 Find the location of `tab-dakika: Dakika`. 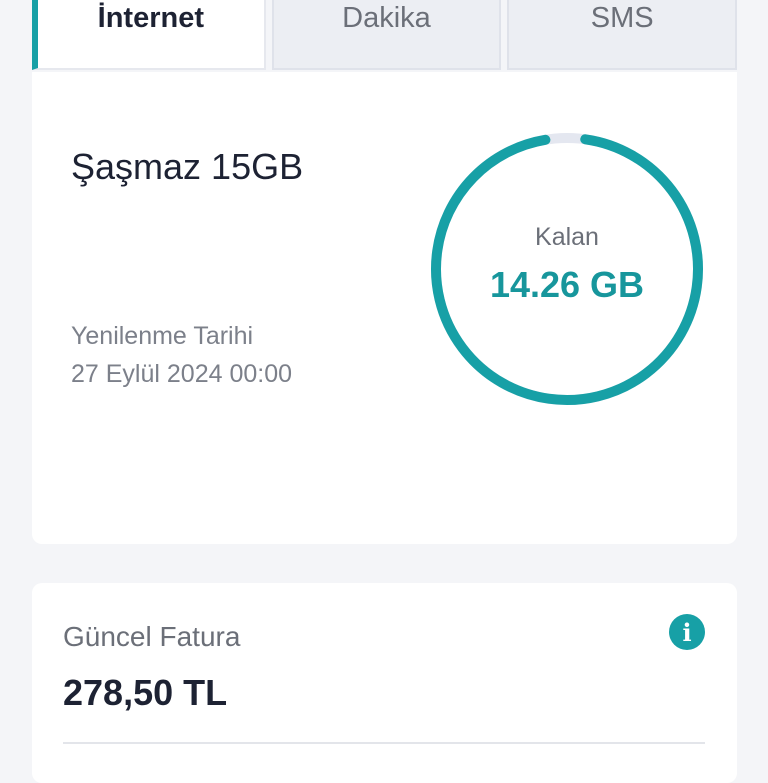

tab-dakika: Dakika is located at coordinates (386, 35).